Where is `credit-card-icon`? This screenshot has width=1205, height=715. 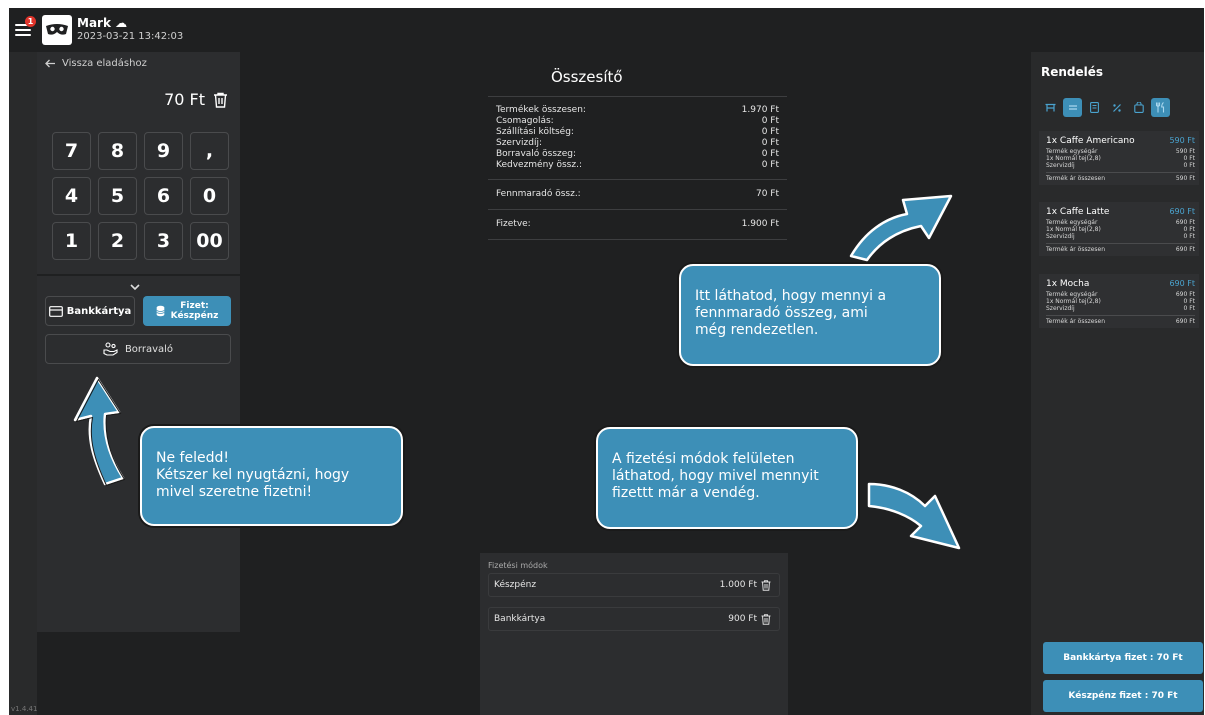 credit-card-icon is located at coordinates (55, 311).